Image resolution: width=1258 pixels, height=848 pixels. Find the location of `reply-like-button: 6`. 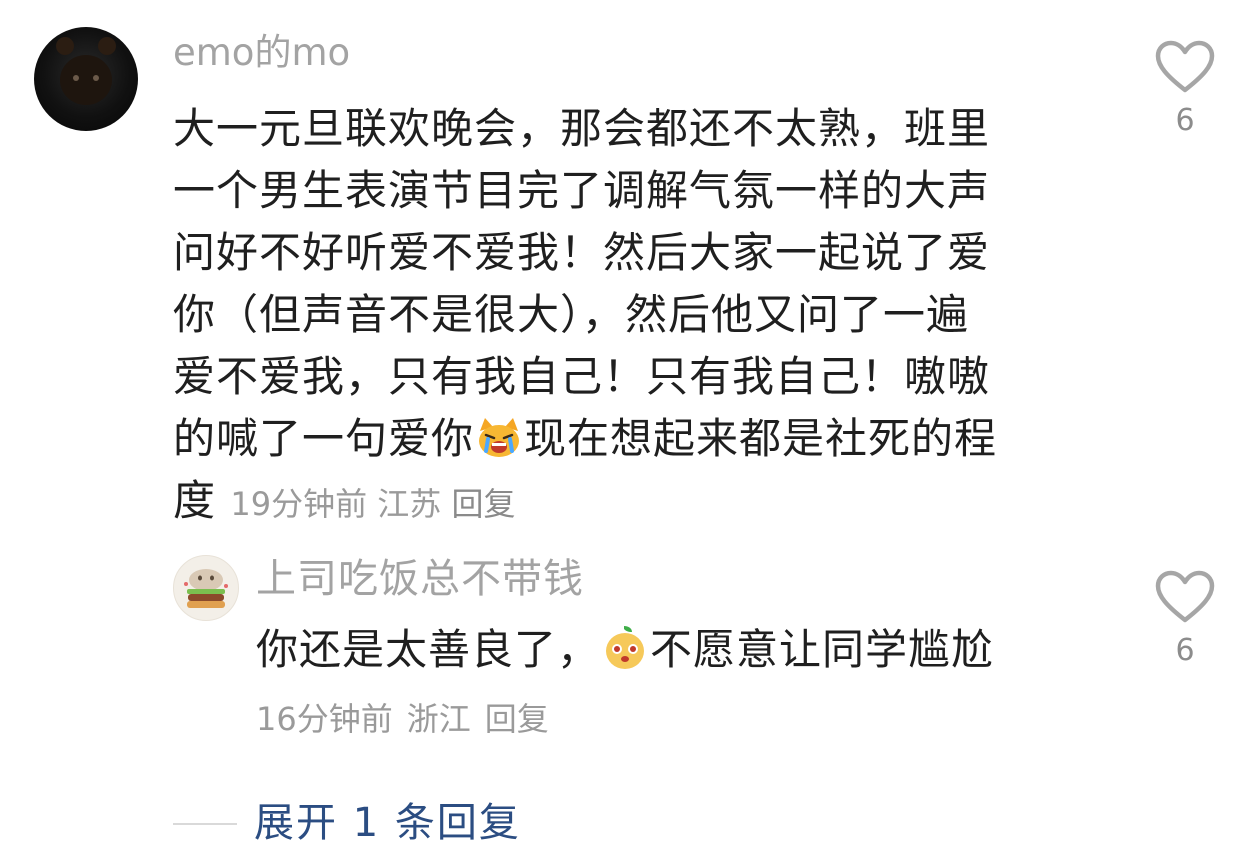

reply-like-button: 6 is located at coordinates (1185, 619).